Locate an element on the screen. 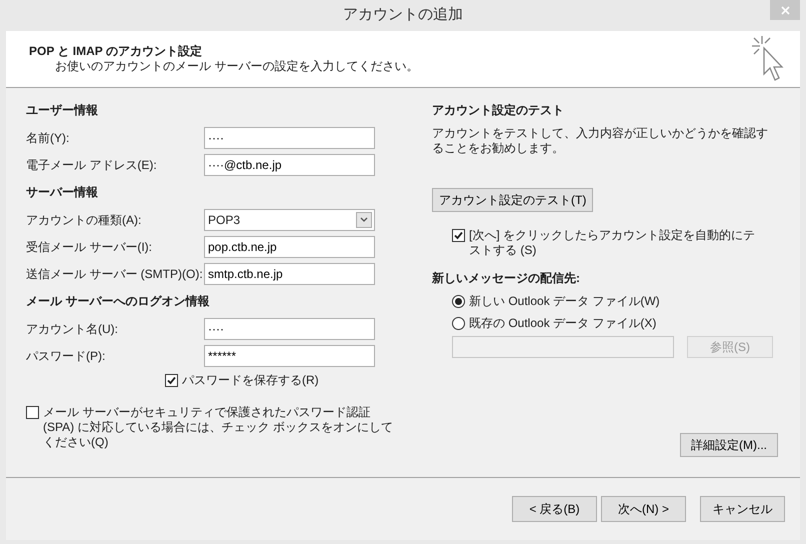 The width and height of the screenshot is (806, 544). chevron-down-icon is located at coordinates (364, 219).